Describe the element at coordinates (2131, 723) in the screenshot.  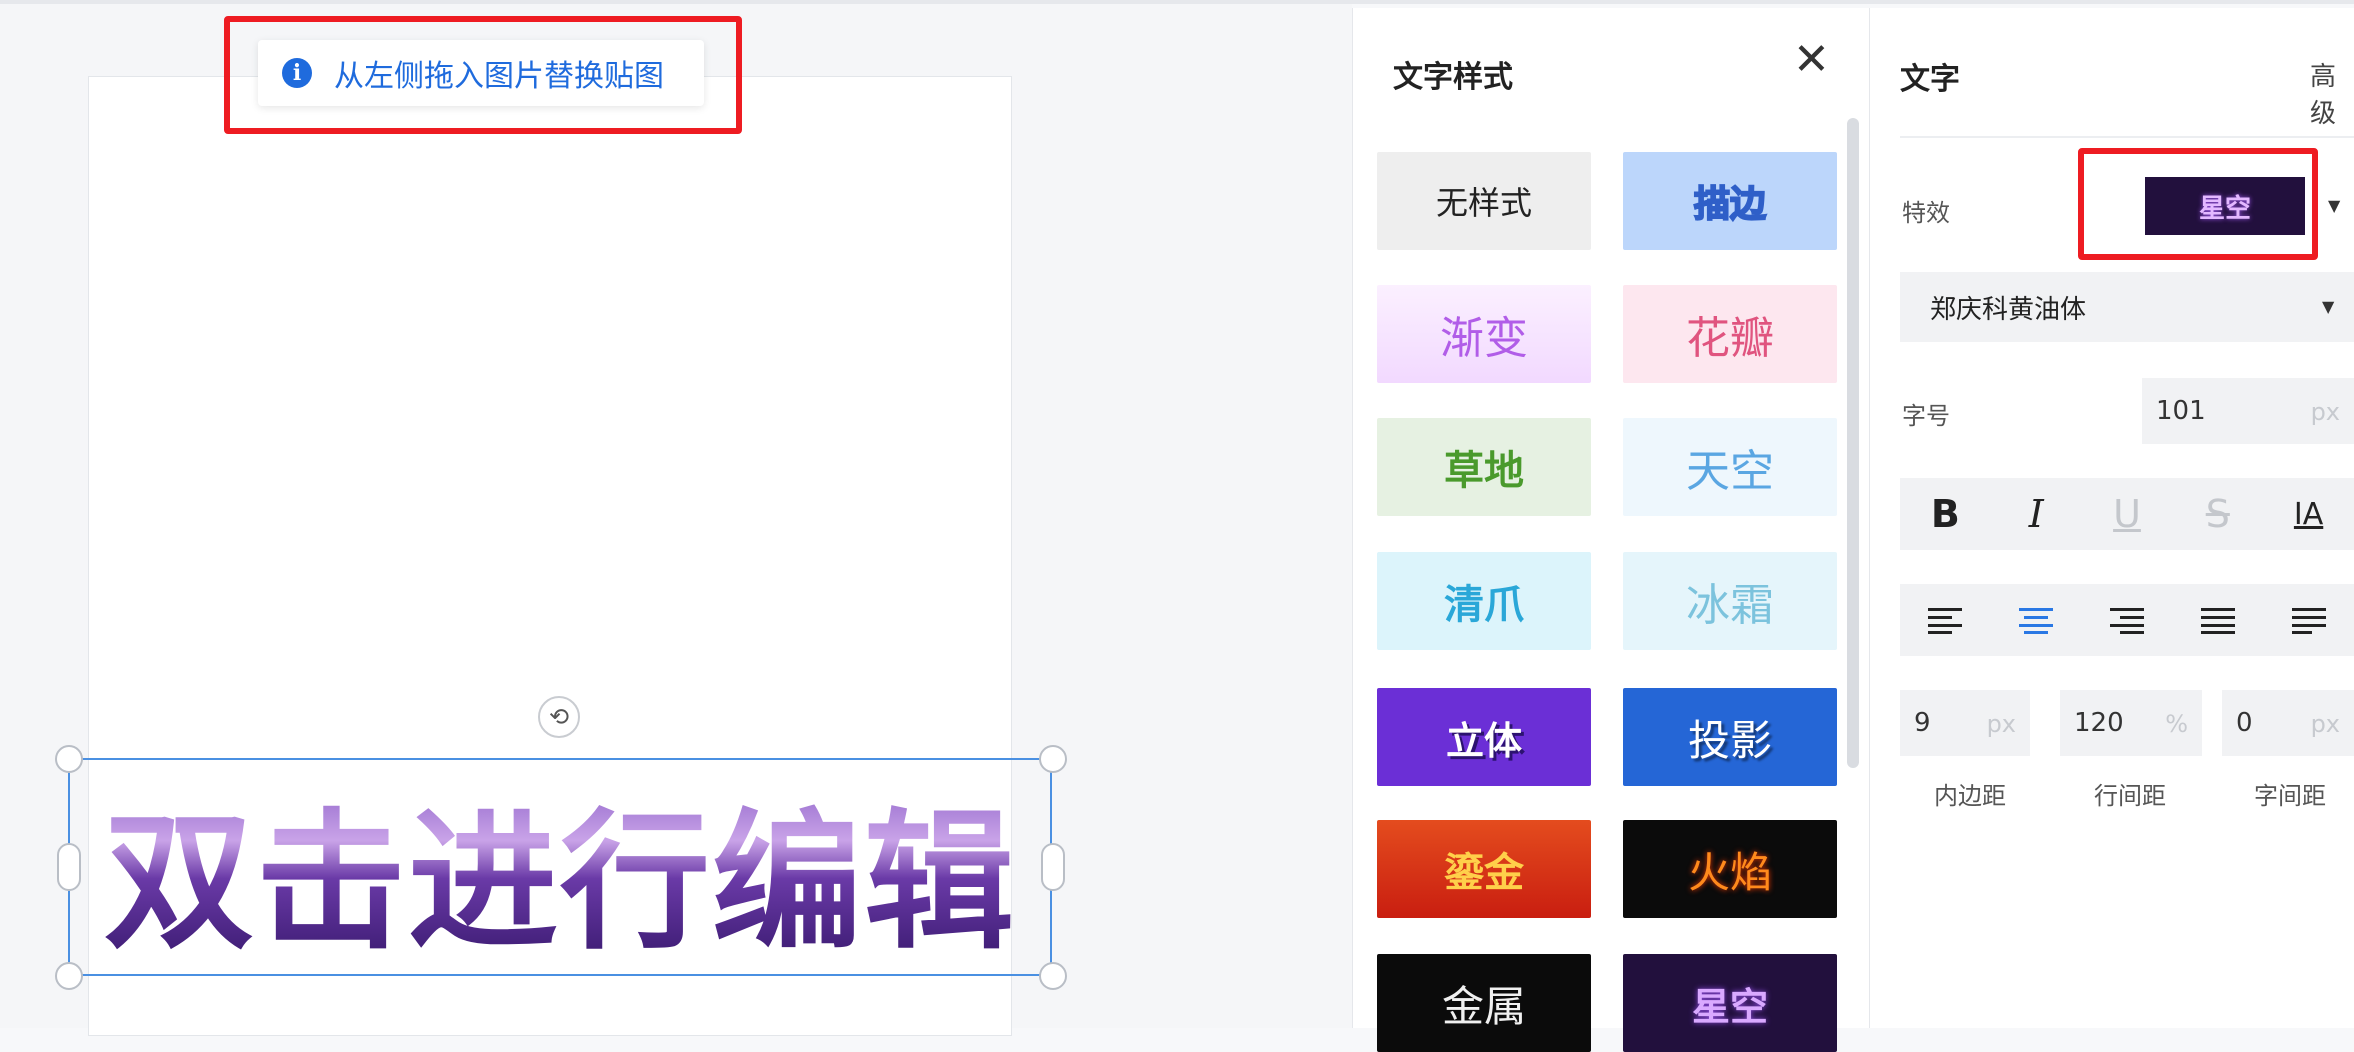
I see `line-height-input: 120 %` at that location.